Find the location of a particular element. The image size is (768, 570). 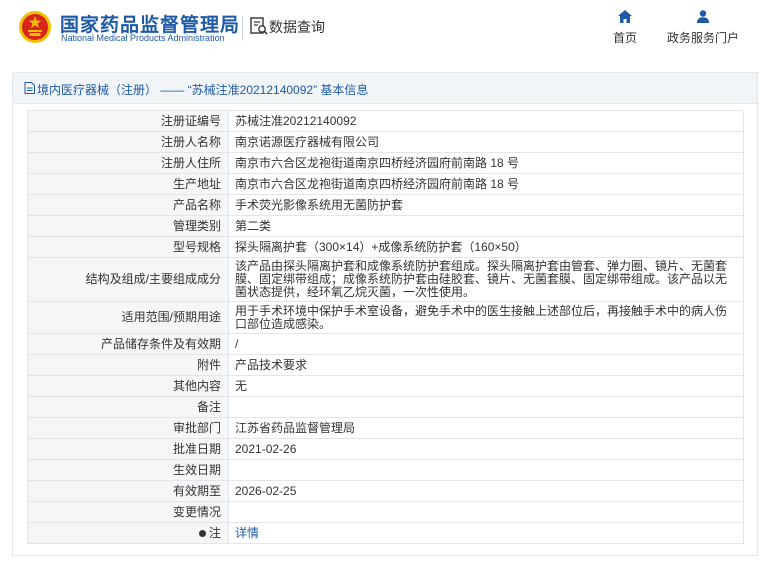

national-emblem-icon is located at coordinates (35, 27).